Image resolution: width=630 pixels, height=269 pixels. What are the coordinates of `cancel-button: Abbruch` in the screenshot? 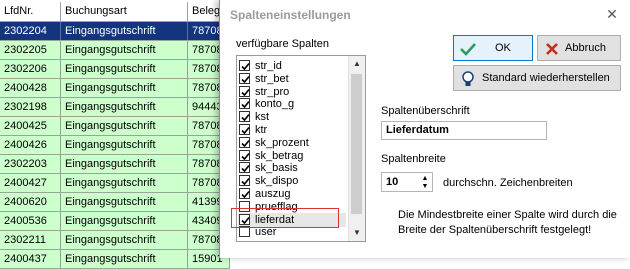 It's located at (579, 48).